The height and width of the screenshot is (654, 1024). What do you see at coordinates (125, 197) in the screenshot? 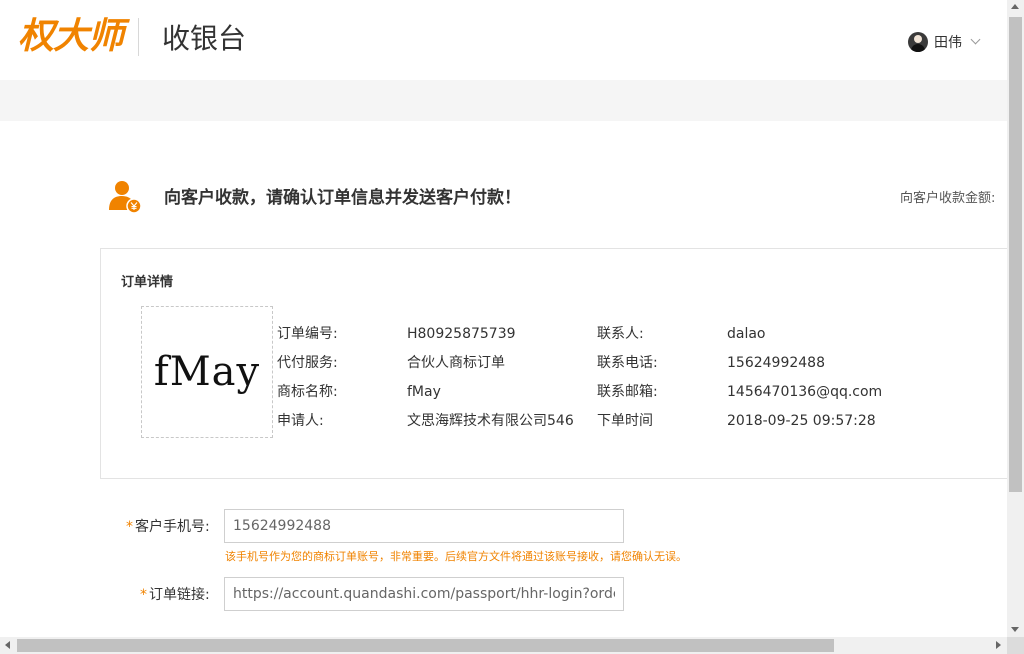
I see `customer-payment-icon` at bounding box center [125, 197].